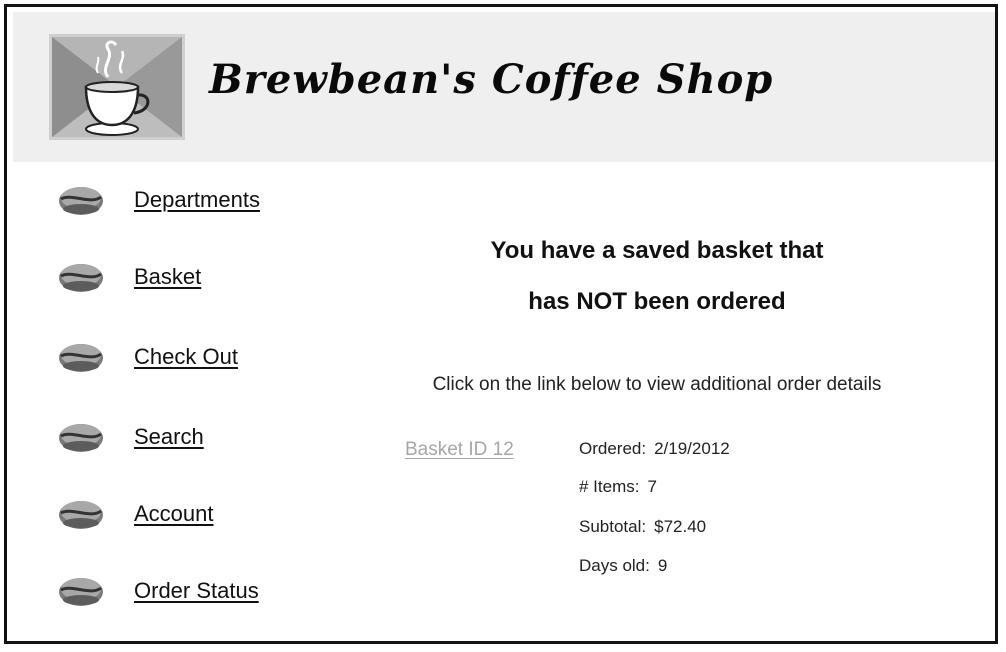 This screenshot has height=652, width=1006. I want to click on sidebar-item-account: Account, so click(135, 514).